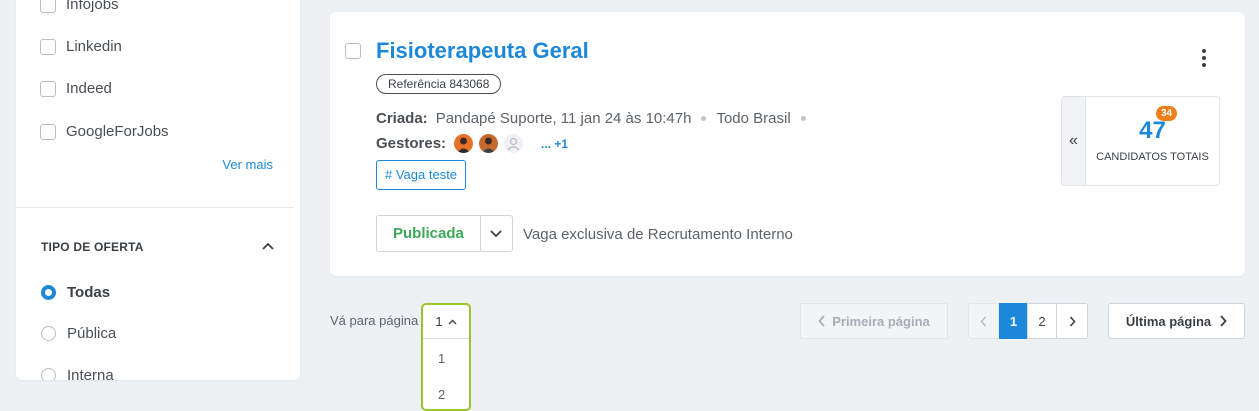 The height and width of the screenshot is (411, 1259). Describe the element at coordinates (247, 164) in the screenshot. I see `see-more-link: Ver mais` at that location.